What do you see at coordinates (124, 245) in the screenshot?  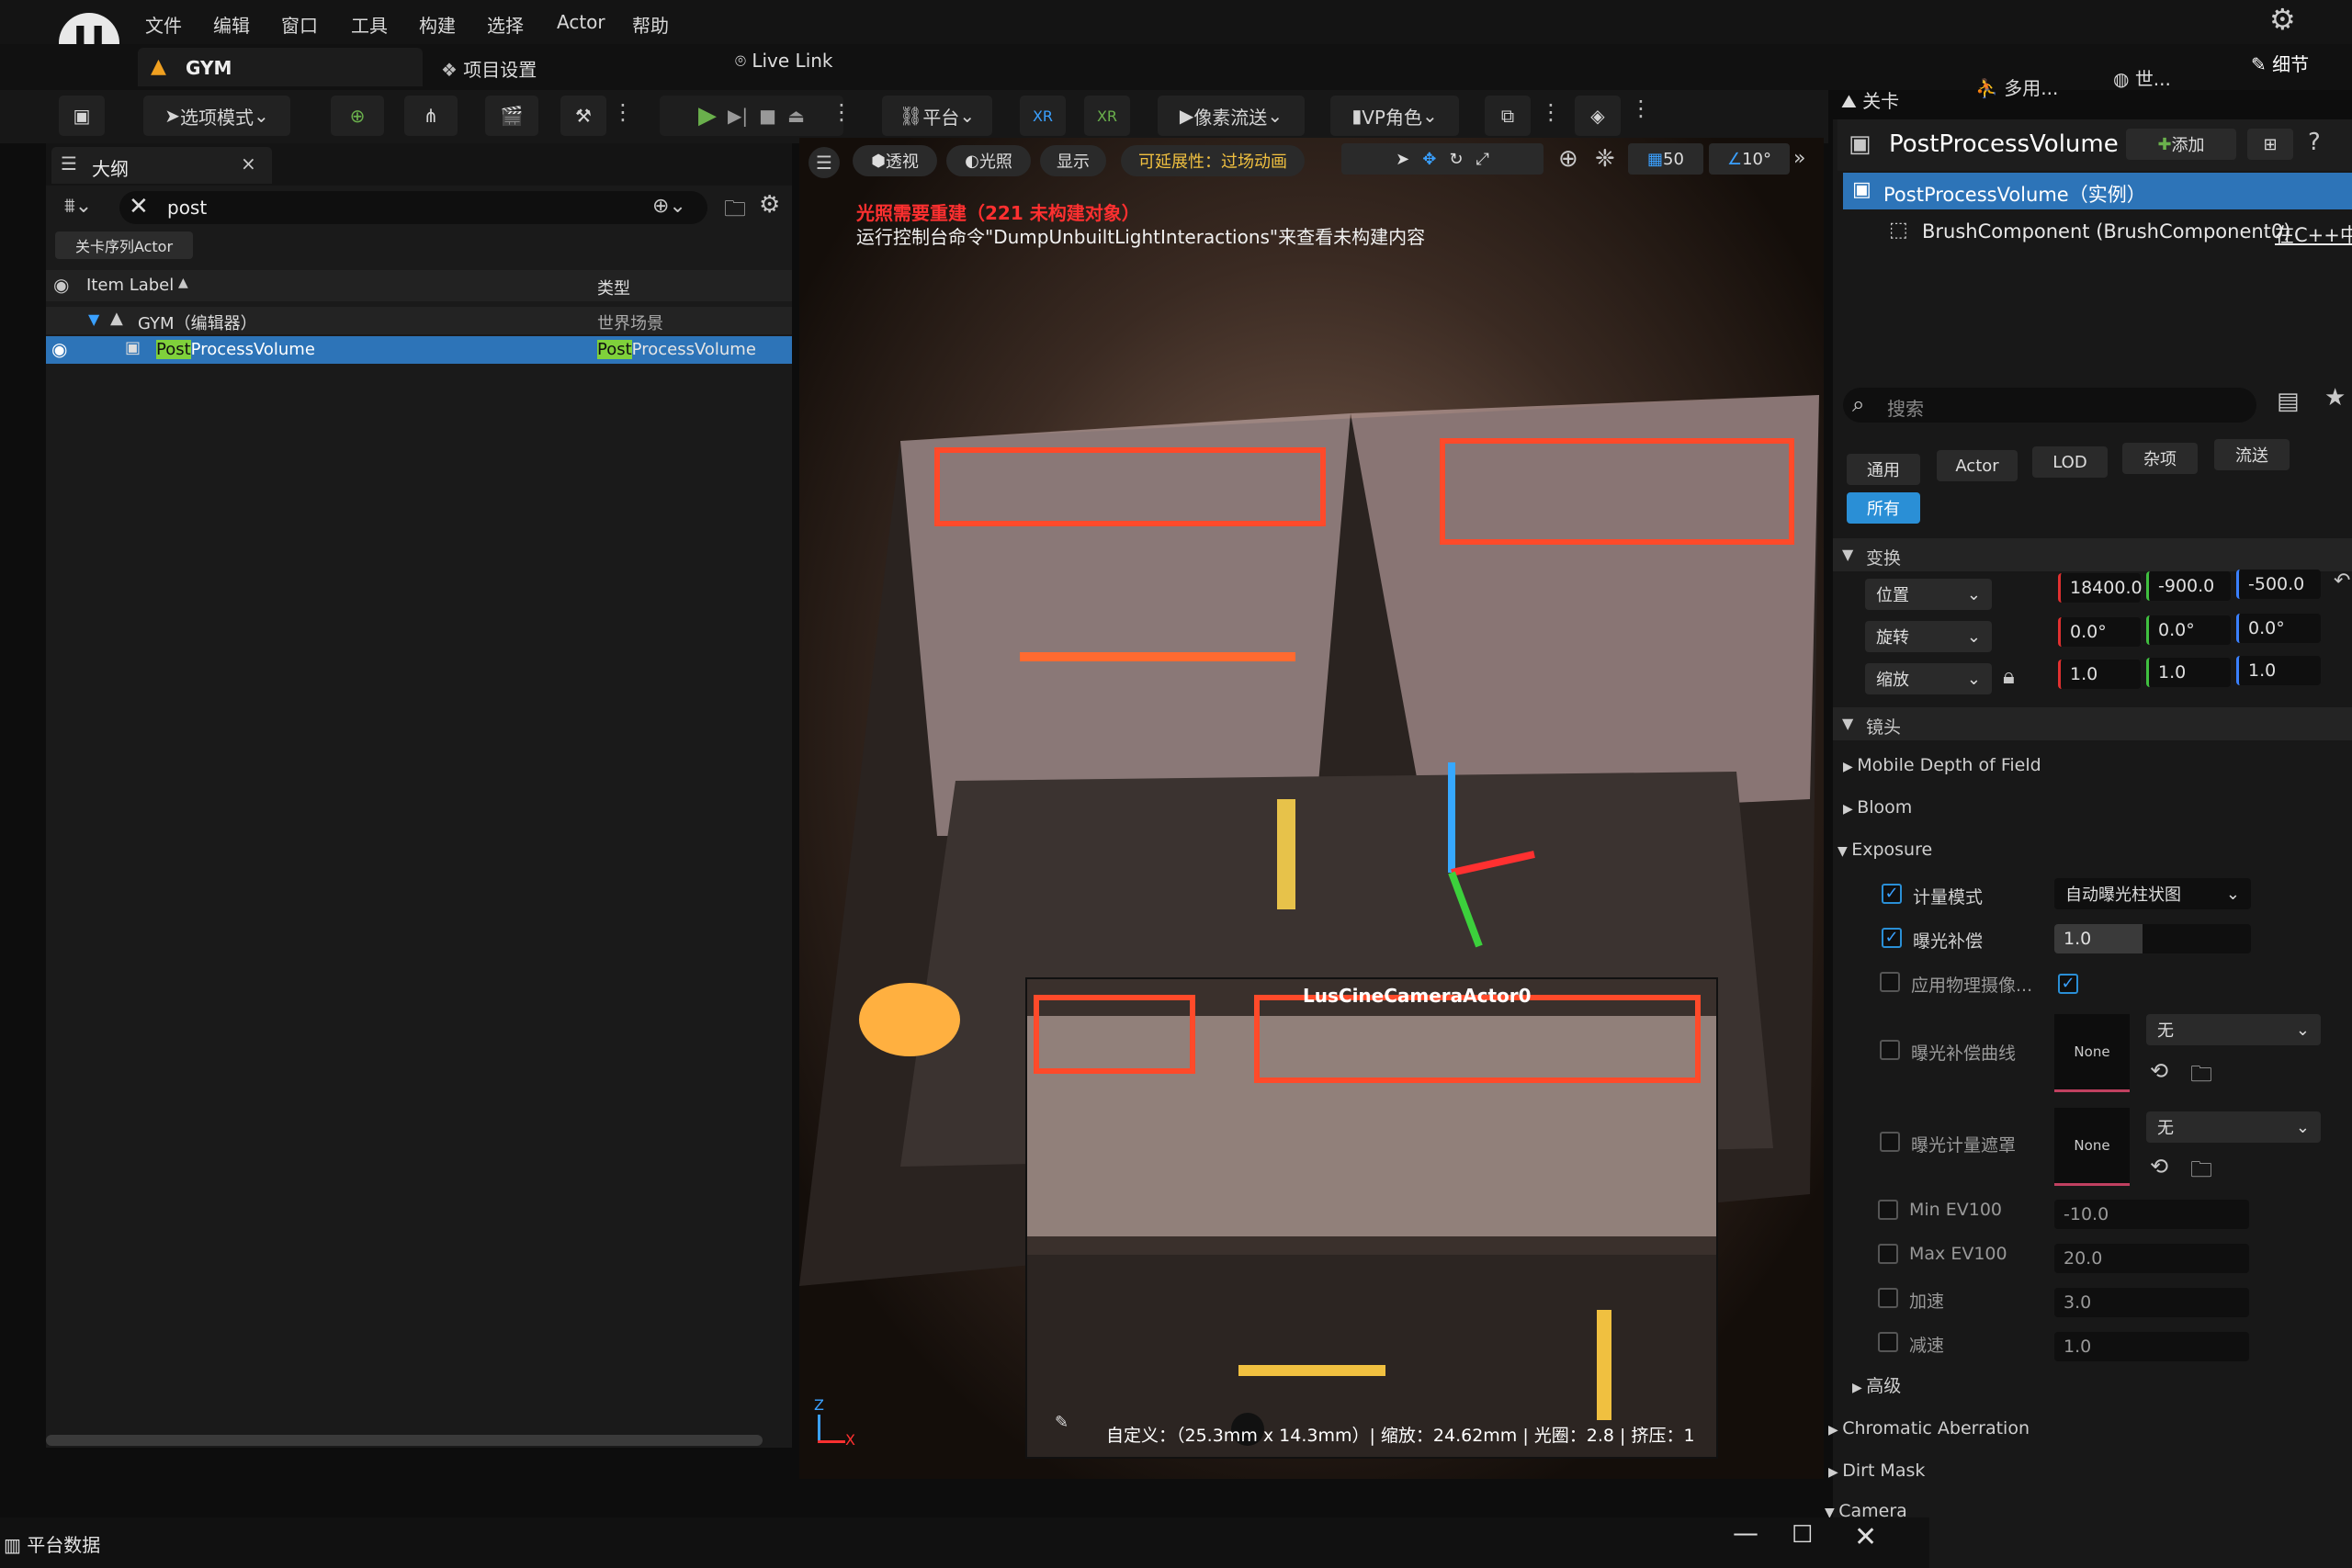 I see `level-sequence-actor-button: 关卡序列Actor` at bounding box center [124, 245].